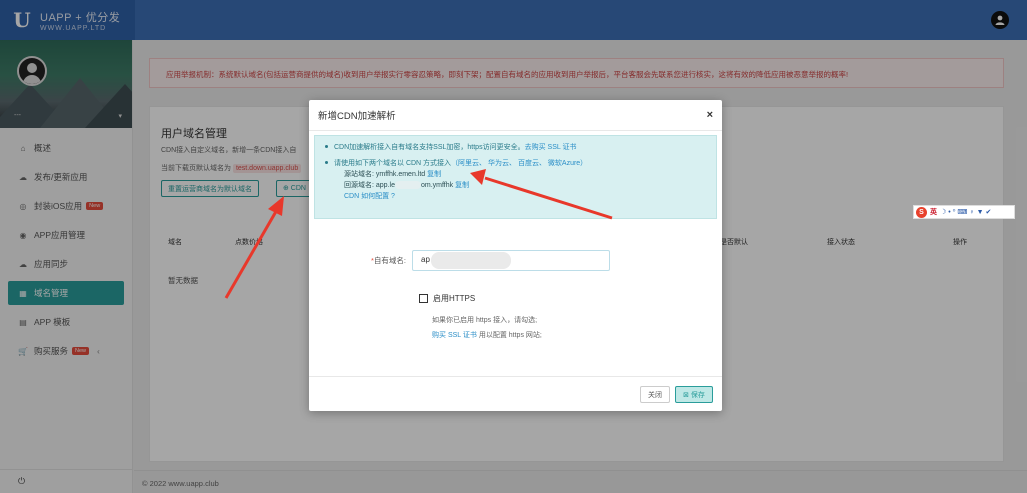  I want to click on dialog-footer: 关闭 ⊠ 保存, so click(515, 393).